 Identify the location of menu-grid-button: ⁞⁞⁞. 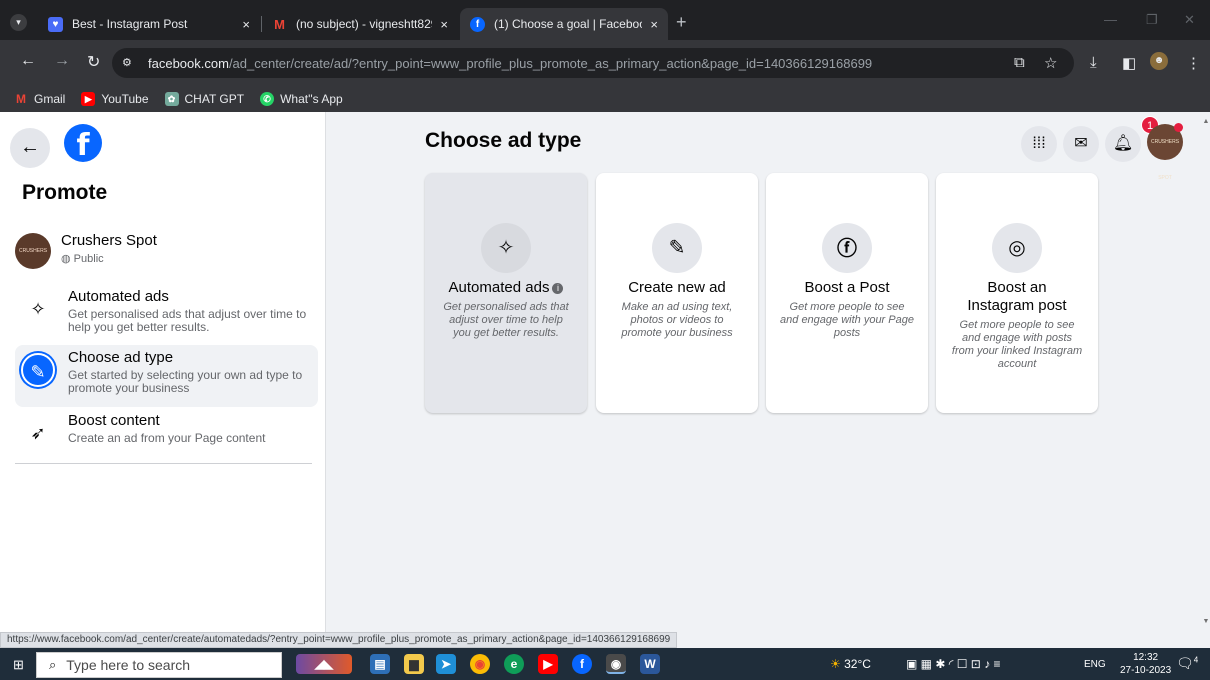
(1039, 144).